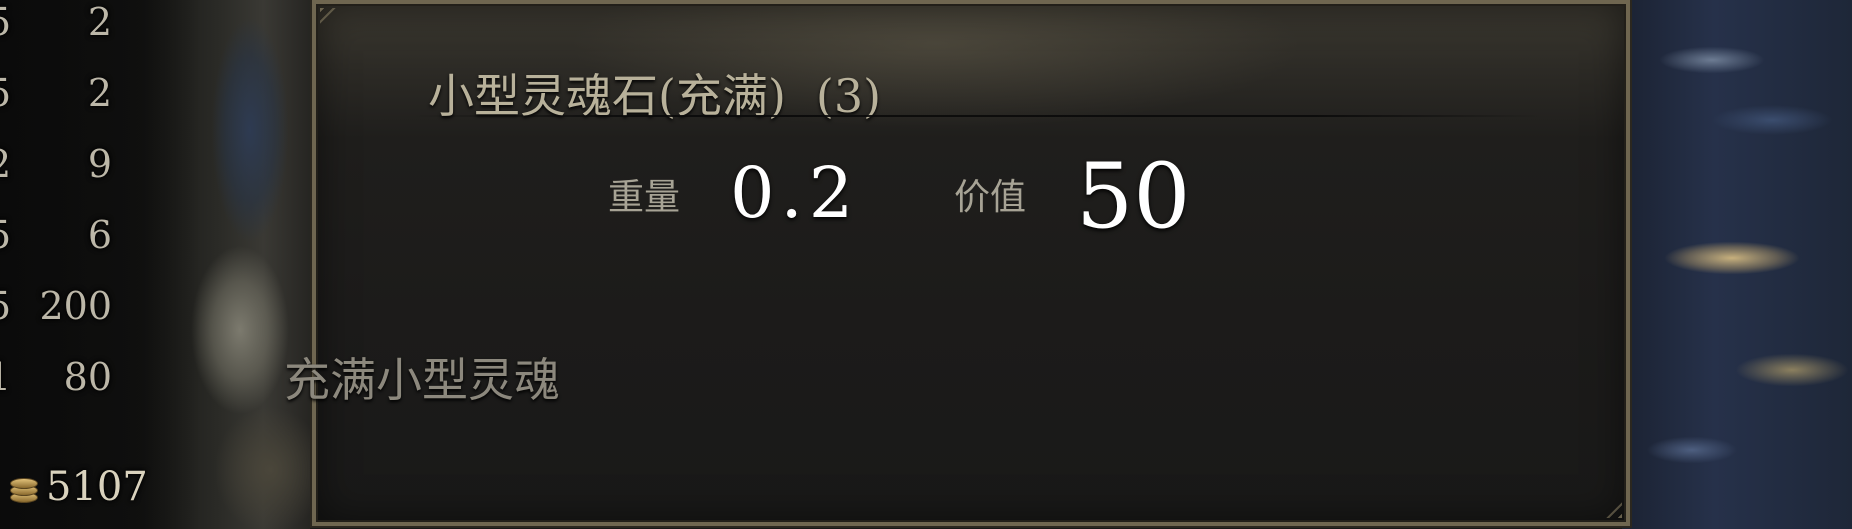 The width and height of the screenshot is (1852, 529). I want to click on value-value: 50, so click(1133, 196).